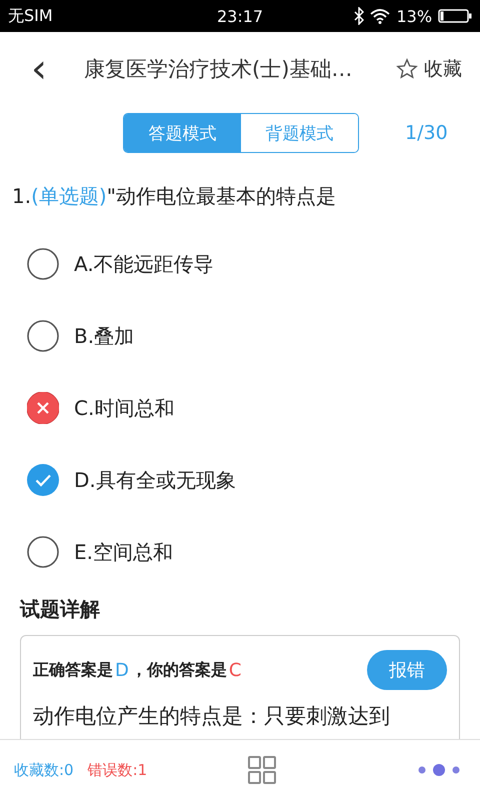 The height and width of the screenshot is (800, 480). What do you see at coordinates (439, 770) in the screenshot?
I see `more-dots-icon` at bounding box center [439, 770].